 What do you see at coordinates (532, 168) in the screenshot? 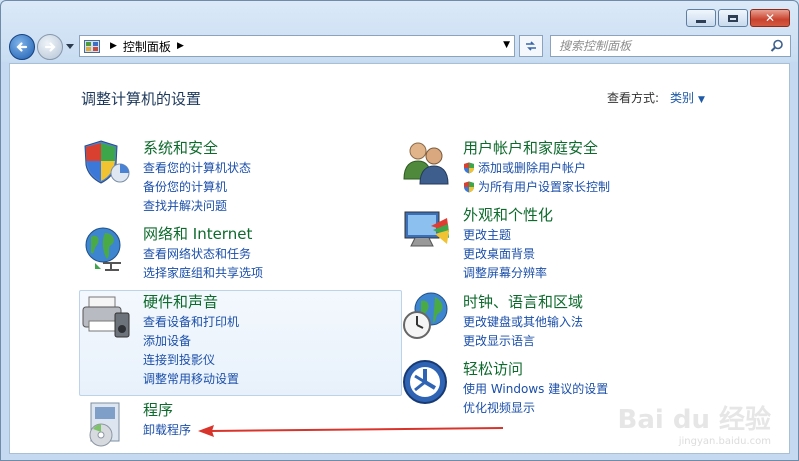
I see `link-label: 添加或删除用户帐户` at bounding box center [532, 168].